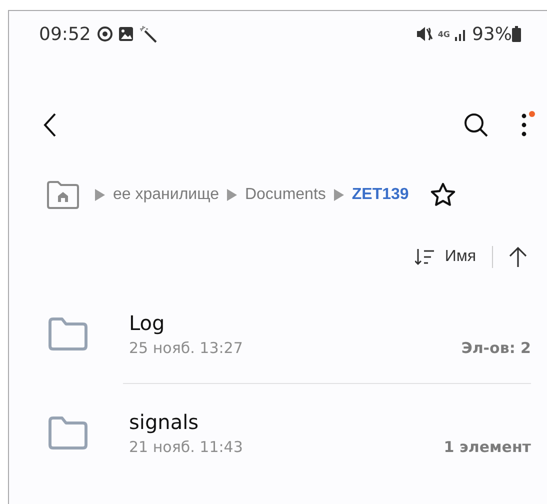  What do you see at coordinates (104, 34) in the screenshot?
I see `sync-icon` at bounding box center [104, 34].